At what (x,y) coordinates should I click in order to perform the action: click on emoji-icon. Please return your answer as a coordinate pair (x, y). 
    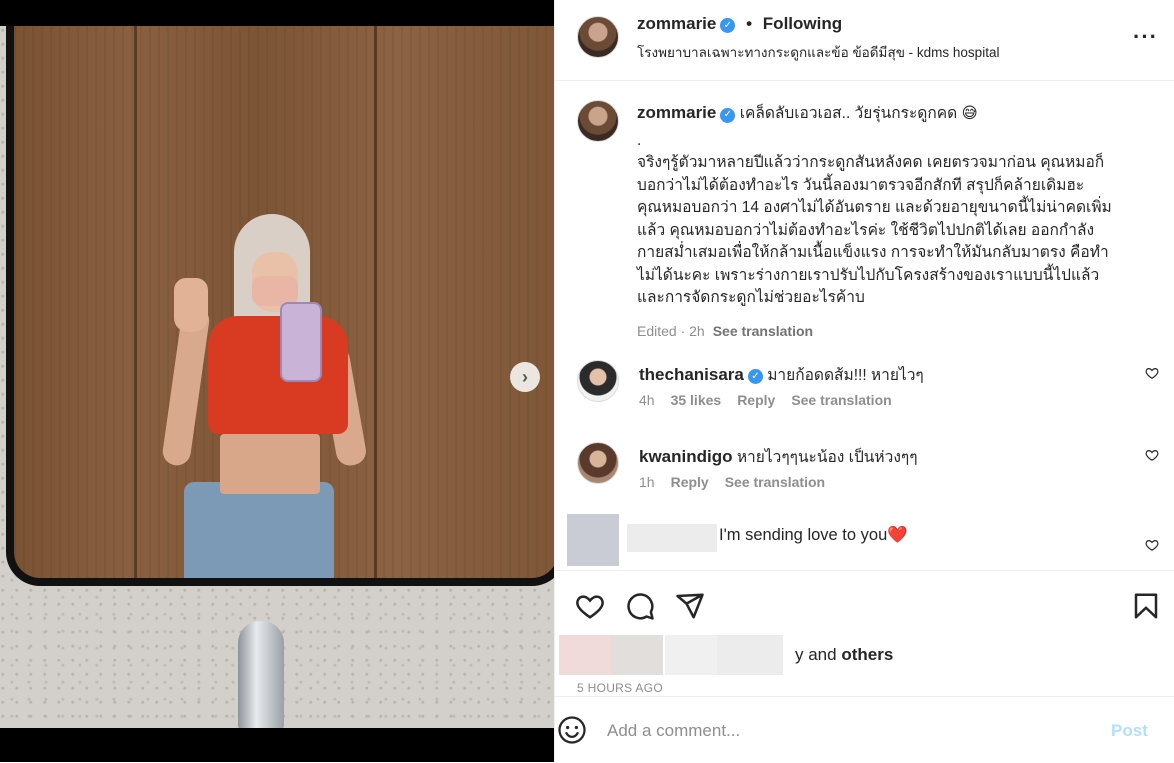
    Looking at the image, I should click on (572, 730).